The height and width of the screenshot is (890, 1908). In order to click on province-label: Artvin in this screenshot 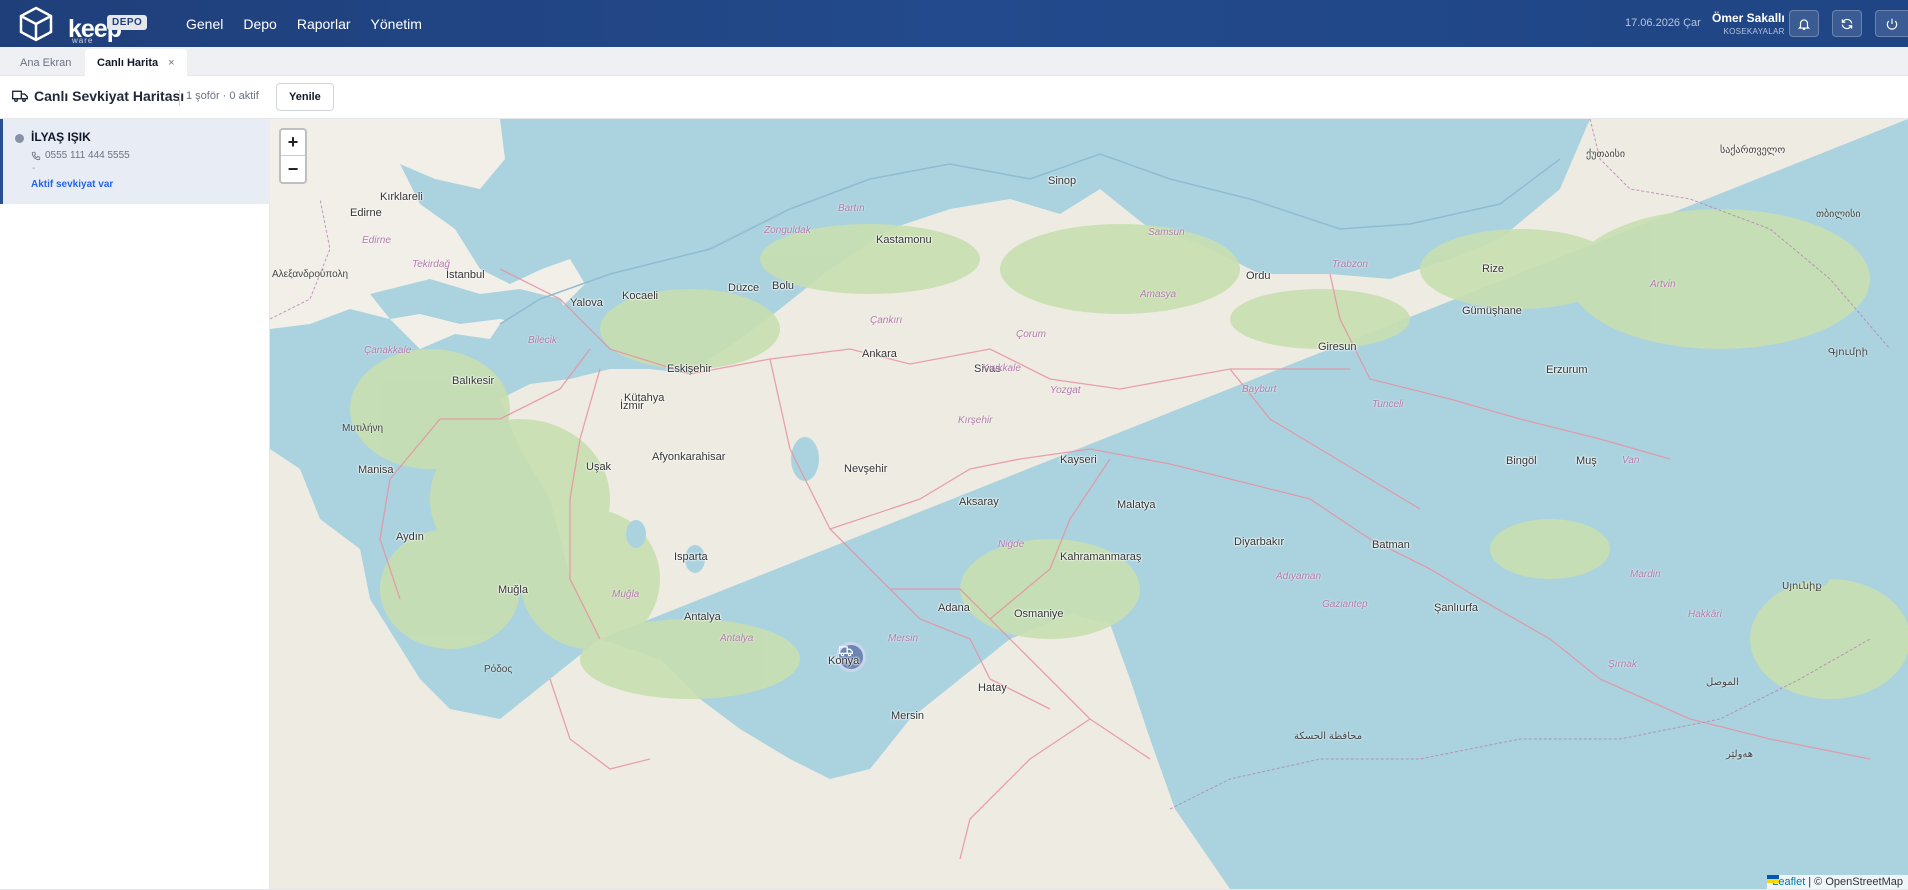, I will do `click(1663, 284)`.